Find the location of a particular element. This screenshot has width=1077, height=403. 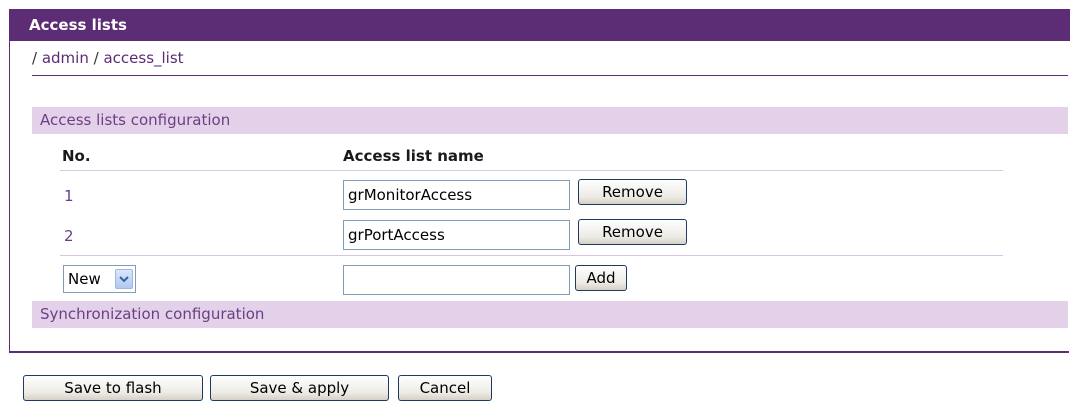

cancel-button: Cancel is located at coordinates (445, 388).